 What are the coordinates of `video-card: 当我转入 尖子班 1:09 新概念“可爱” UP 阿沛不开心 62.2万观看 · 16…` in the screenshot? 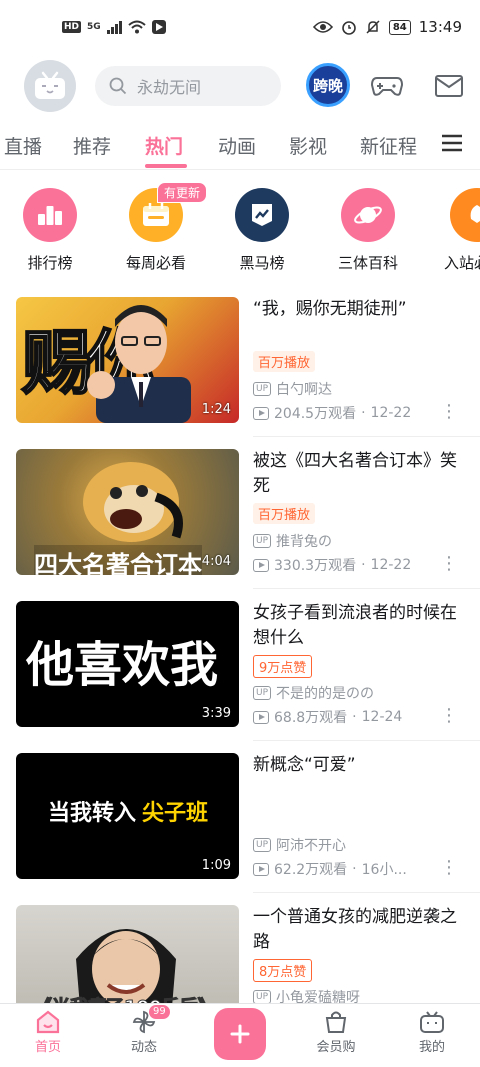 It's located at (240, 817).